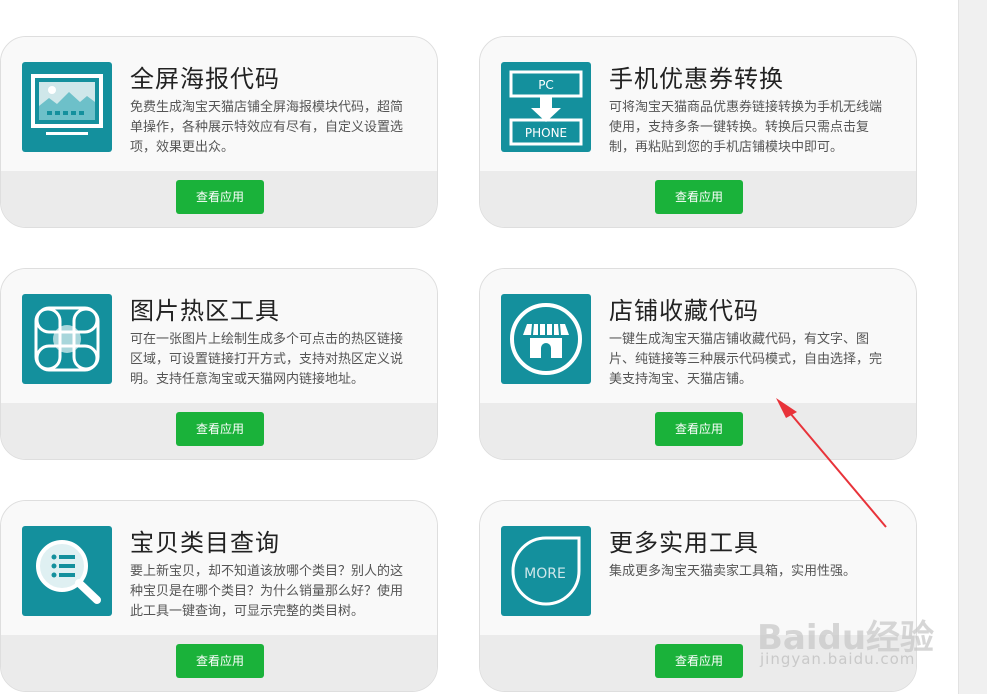 The width and height of the screenshot is (987, 694). I want to click on magnifier-list-icon, so click(67, 571).